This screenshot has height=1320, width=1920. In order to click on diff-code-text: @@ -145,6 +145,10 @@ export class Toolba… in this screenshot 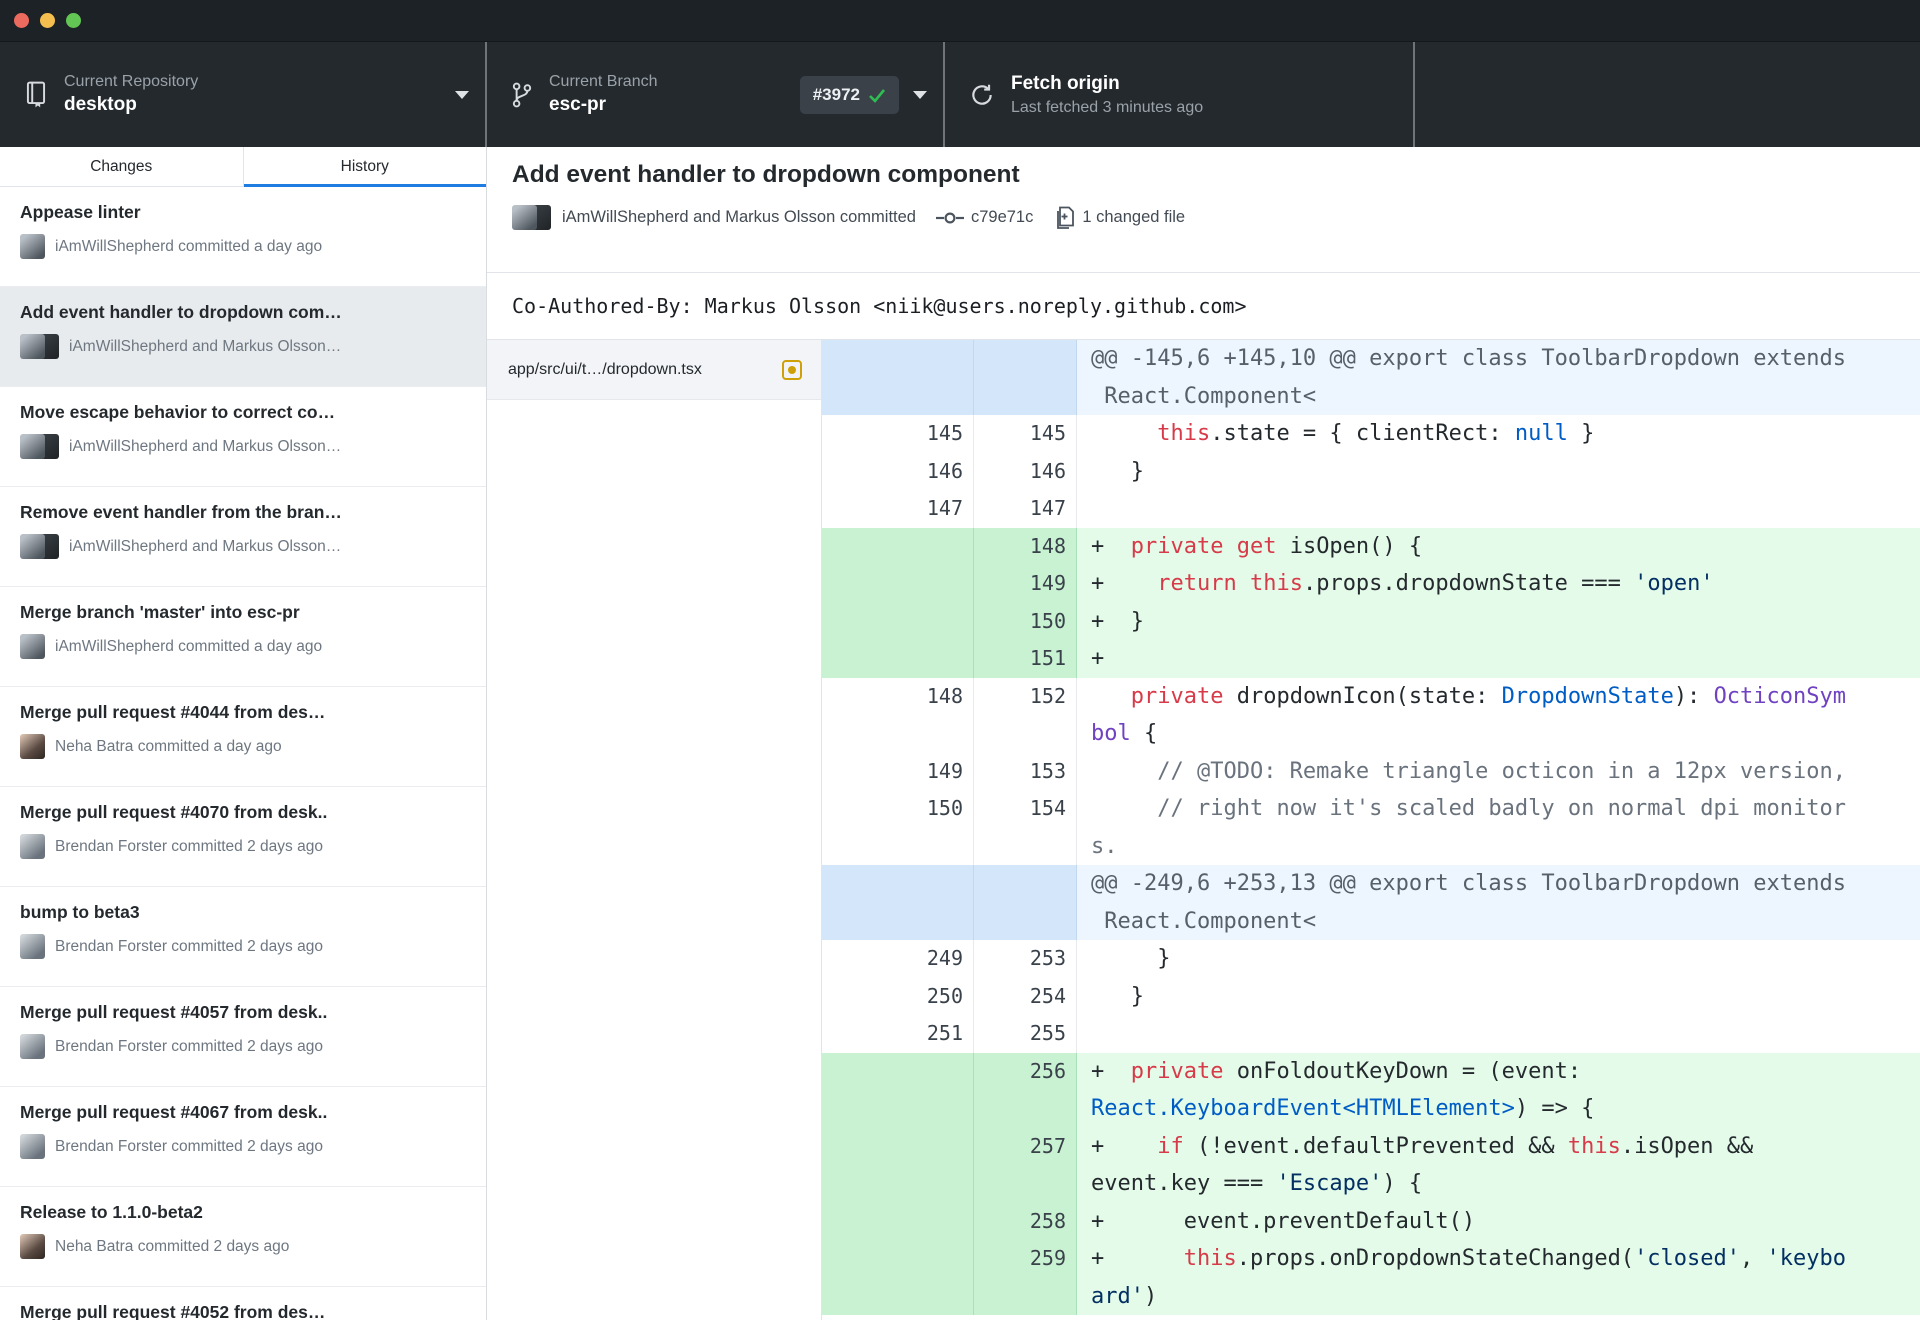, I will do `click(1498, 359)`.